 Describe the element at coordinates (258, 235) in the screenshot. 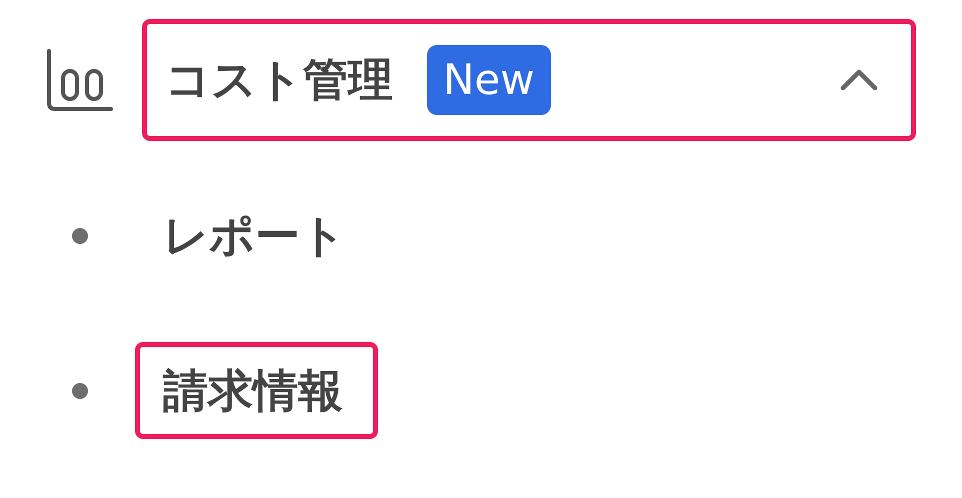

I see `submenu-item: レポート` at that location.